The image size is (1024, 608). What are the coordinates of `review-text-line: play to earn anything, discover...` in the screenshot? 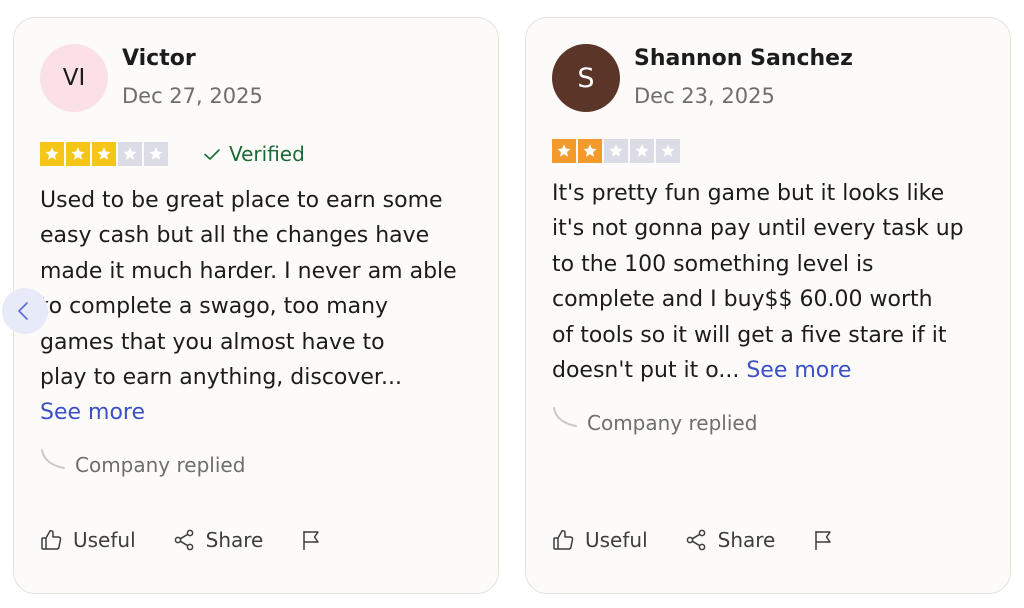 It's located at (221, 378).